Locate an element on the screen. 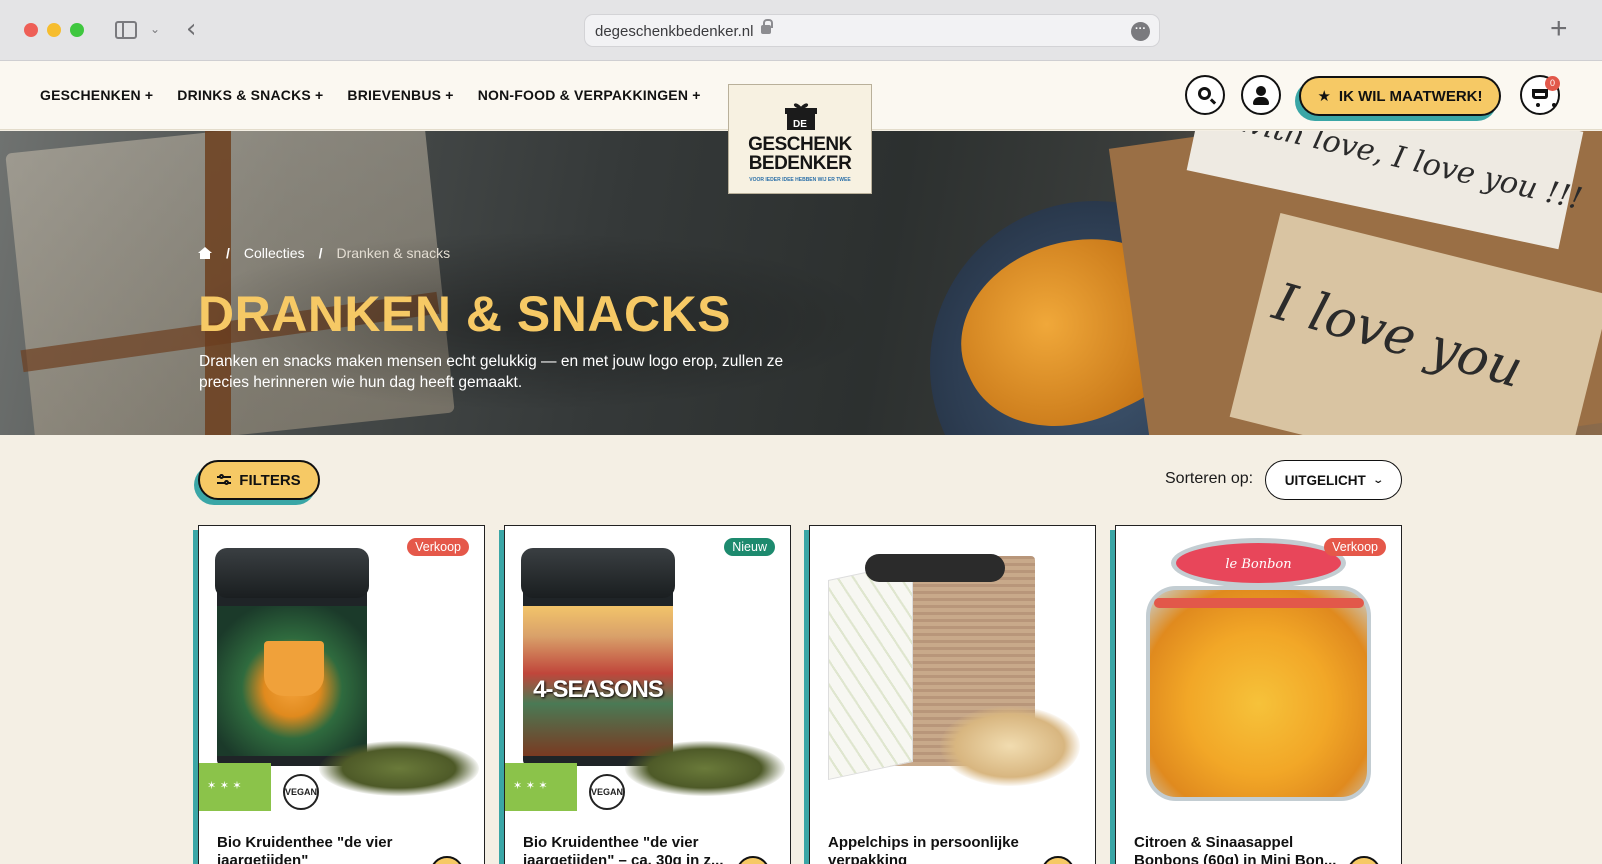 This screenshot has width=1602, height=864. cup-lid is located at coordinates (935, 568).